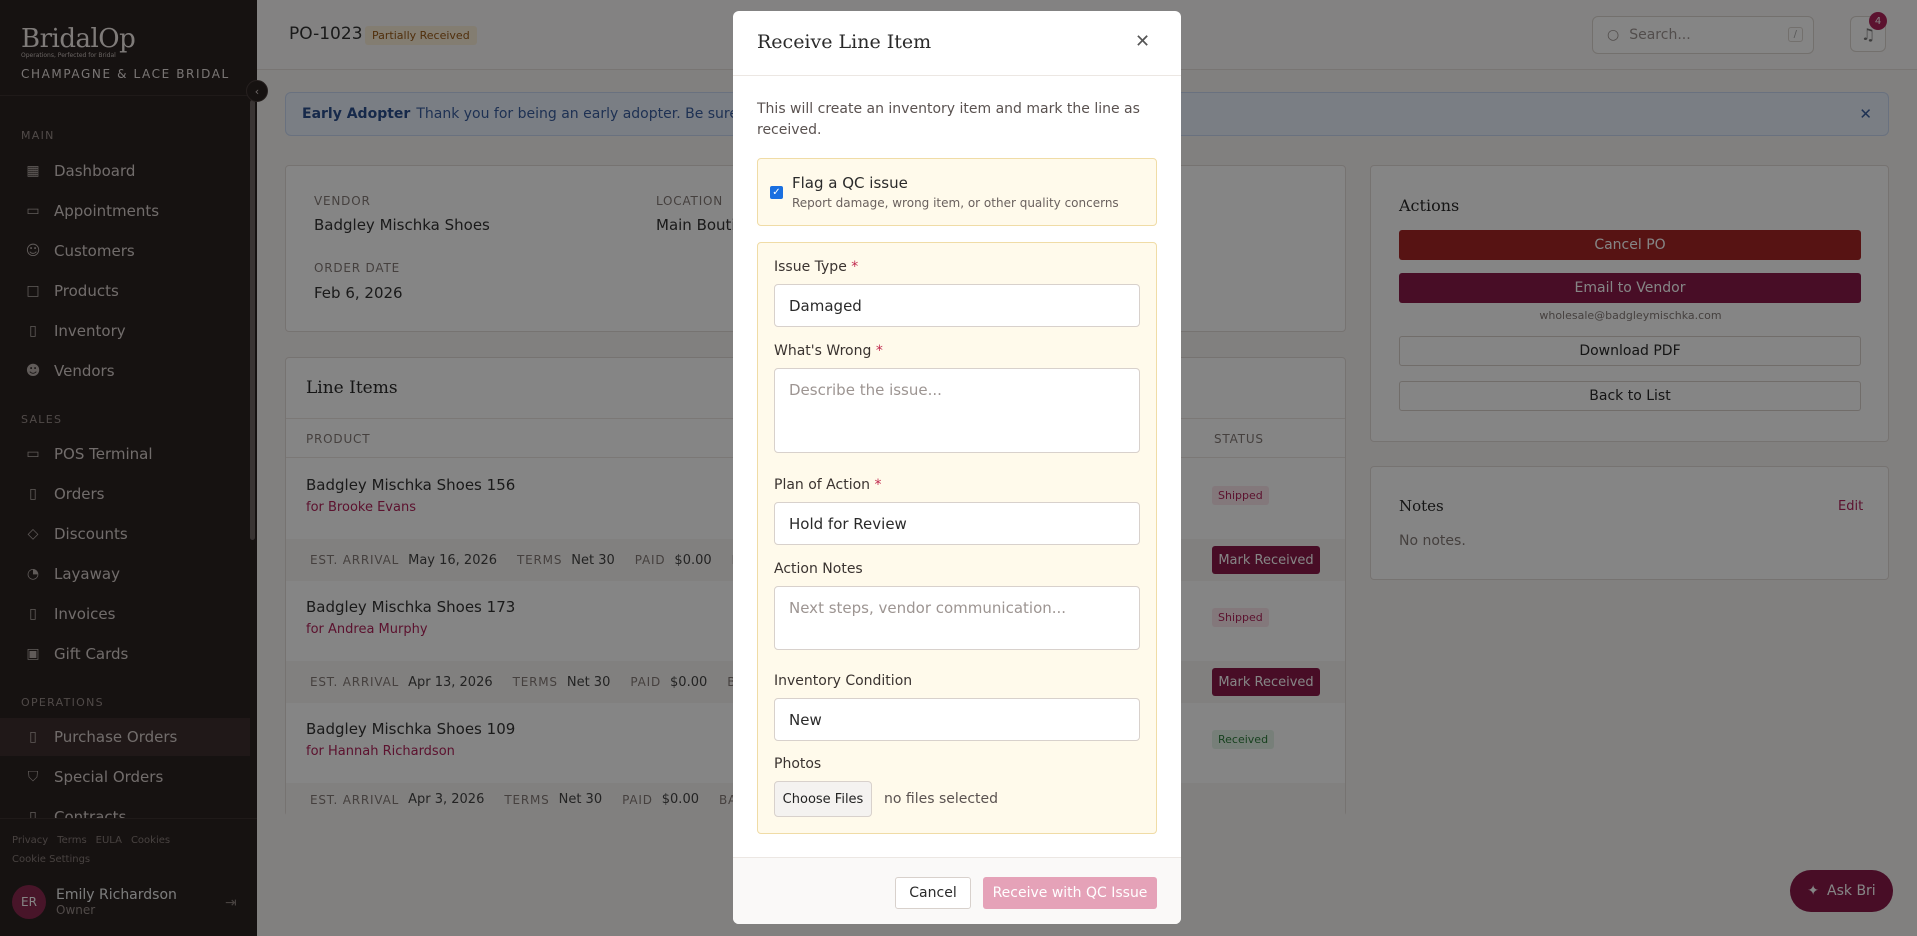 This screenshot has height=936, width=1917. Describe the element at coordinates (957, 305) in the screenshot. I see `issue-type-select: Damaged` at that location.